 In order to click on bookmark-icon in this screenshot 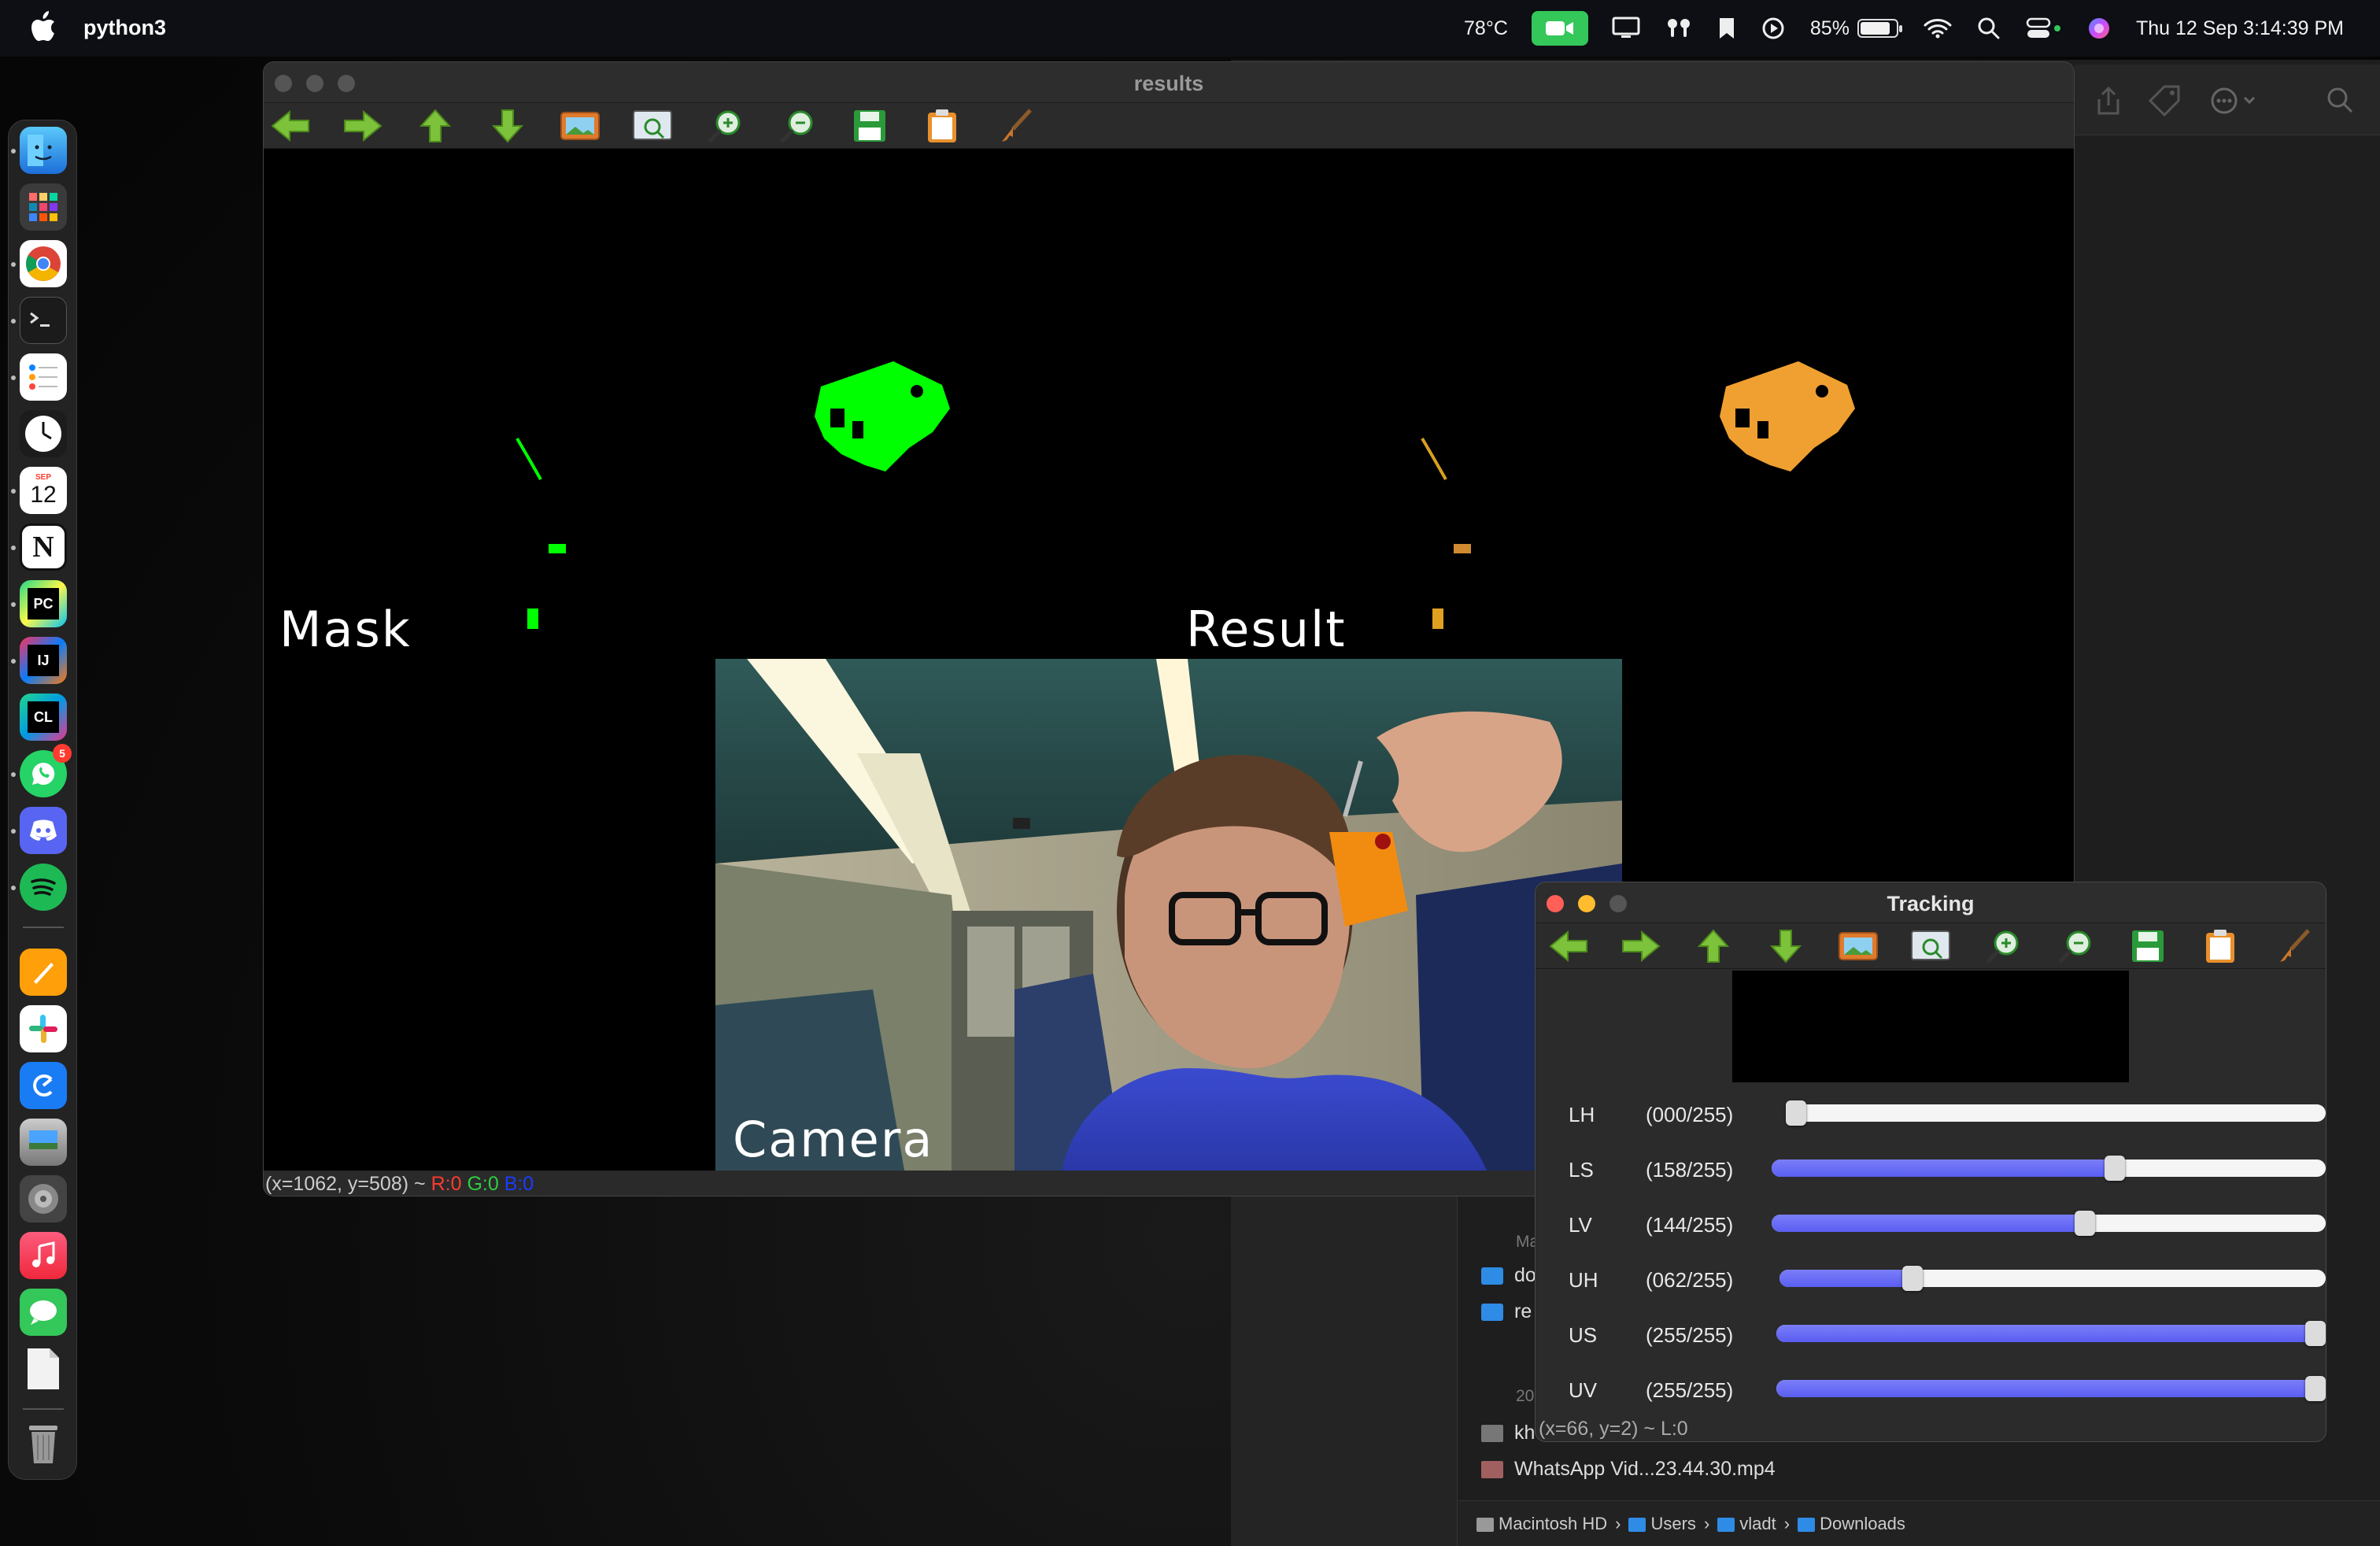, I will do `click(1727, 28)`.